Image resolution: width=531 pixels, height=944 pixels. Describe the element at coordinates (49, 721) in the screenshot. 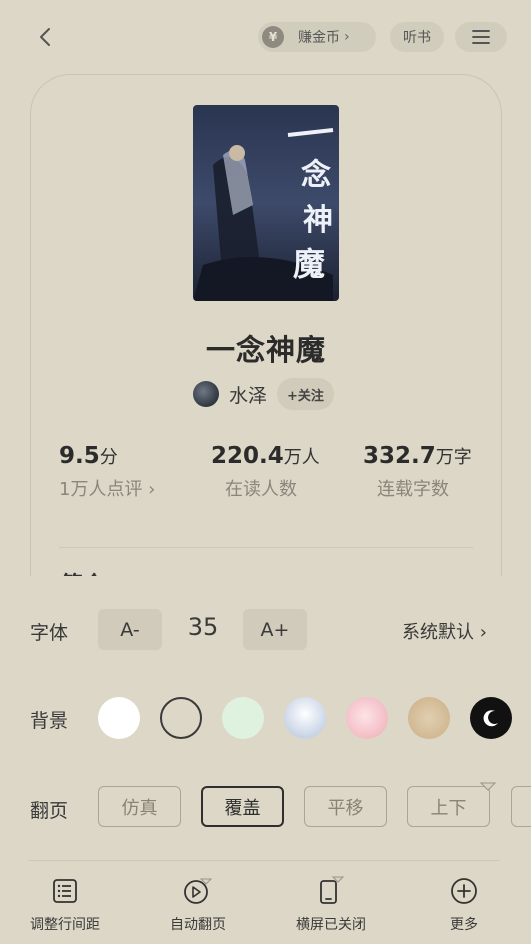

I see `background-label: 背景` at that location.